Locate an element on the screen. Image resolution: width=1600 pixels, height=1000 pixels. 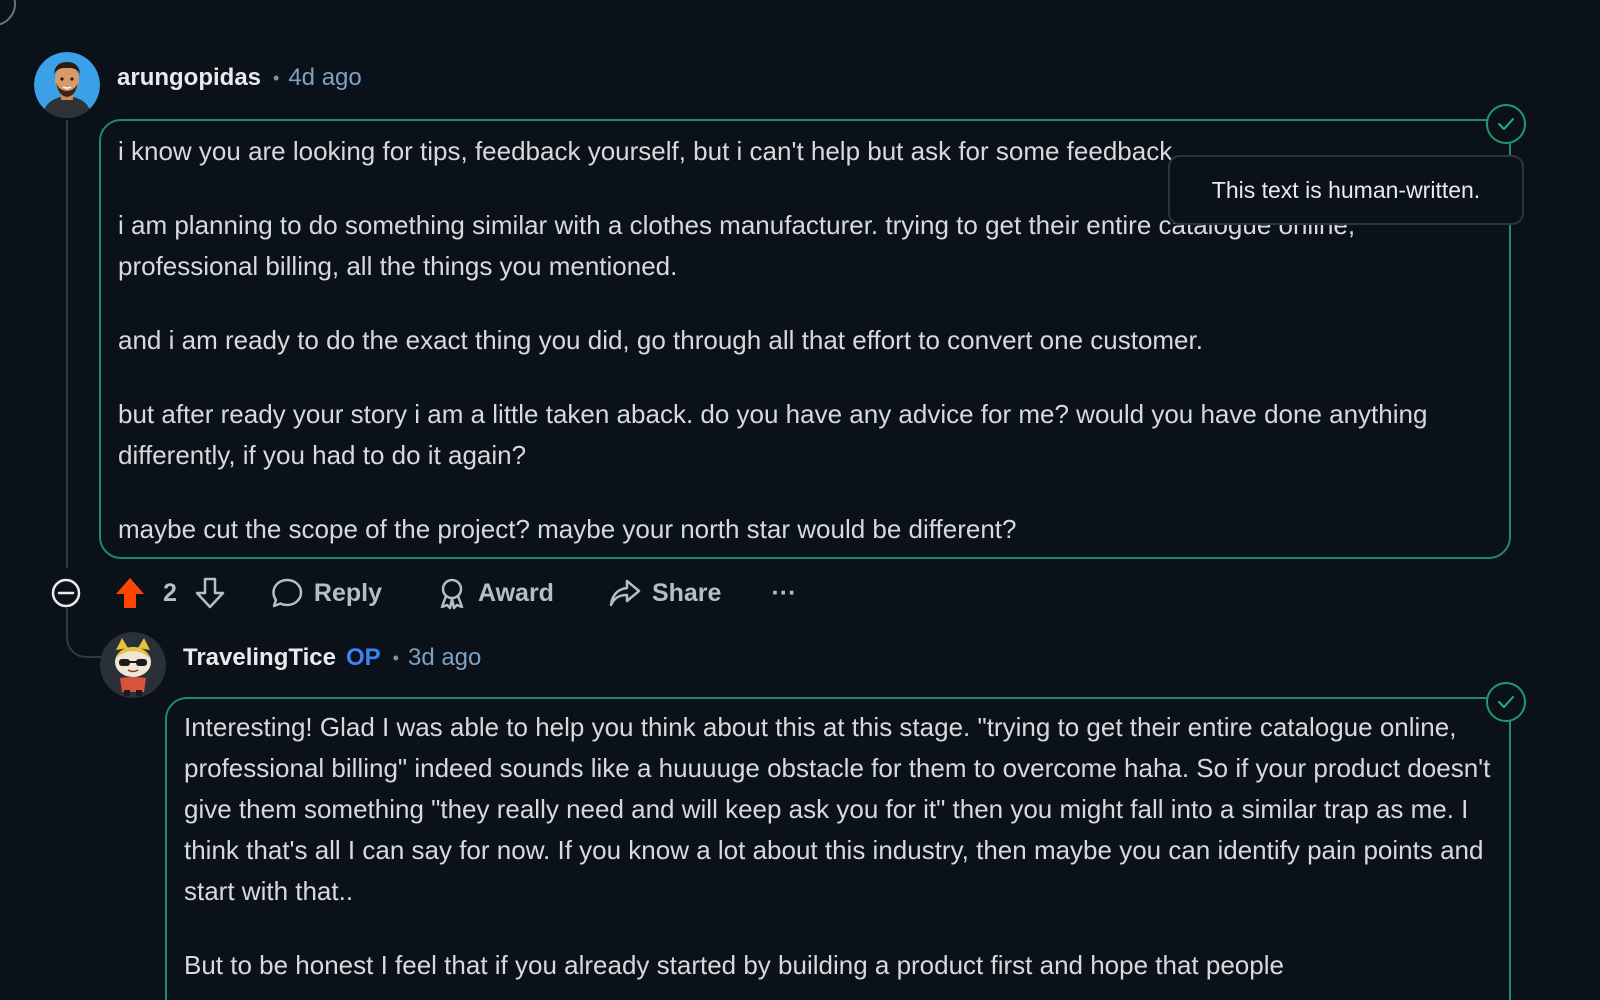
tooltip: This text is human-written. is located at coordinates (1346, 190).